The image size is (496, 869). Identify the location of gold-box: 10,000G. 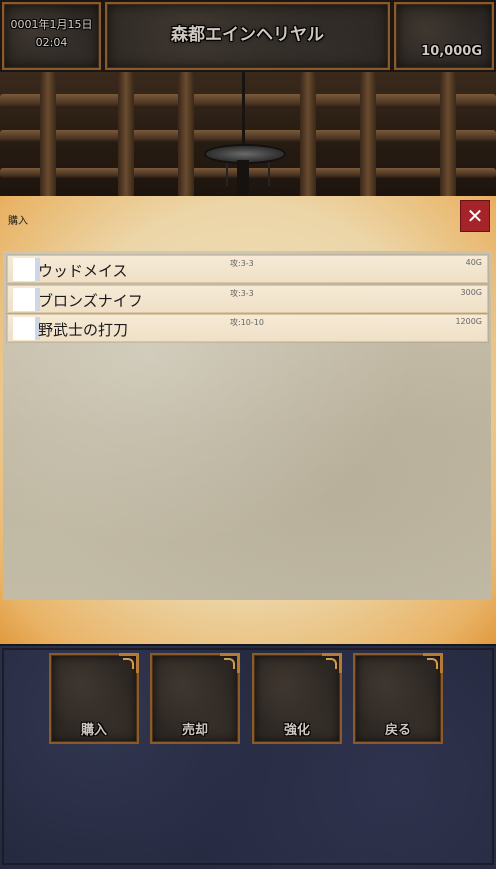
(444, 36).